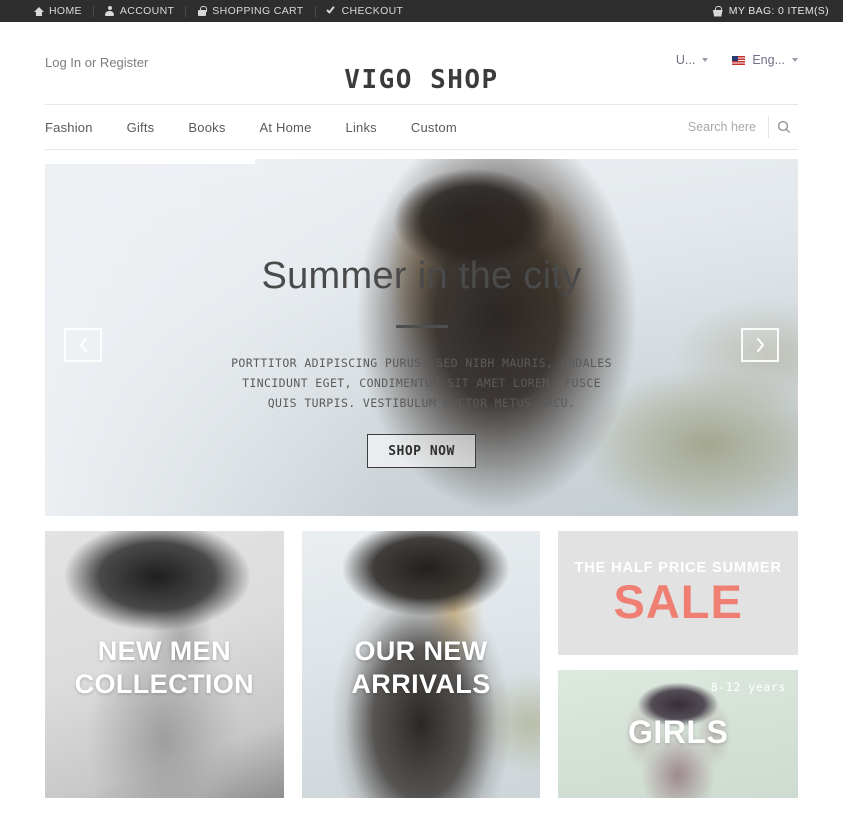  Describe the element at coordinates (286, 127) in the screenshot. I see `nav-item-at-home: At Home` at that location.